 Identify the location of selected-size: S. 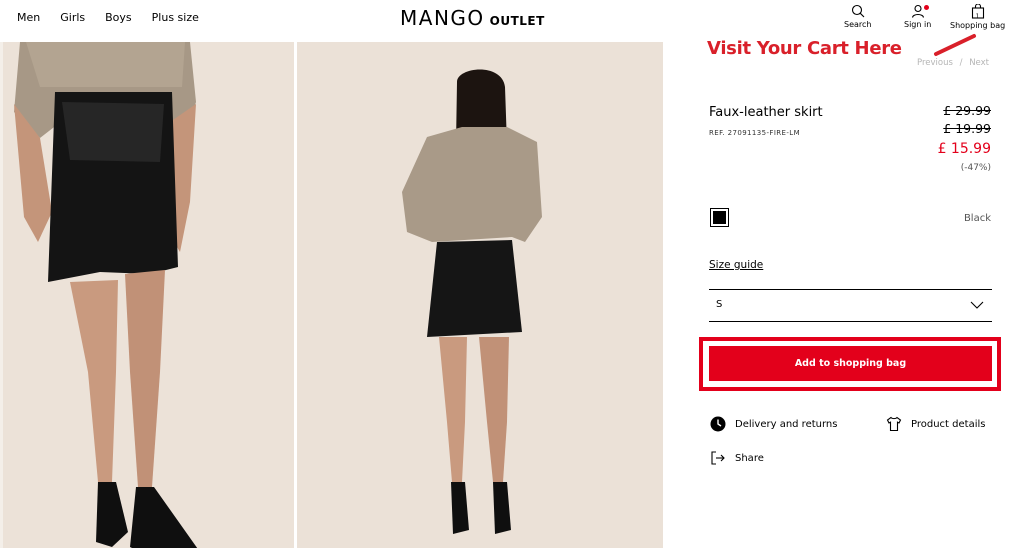
(719, 304).